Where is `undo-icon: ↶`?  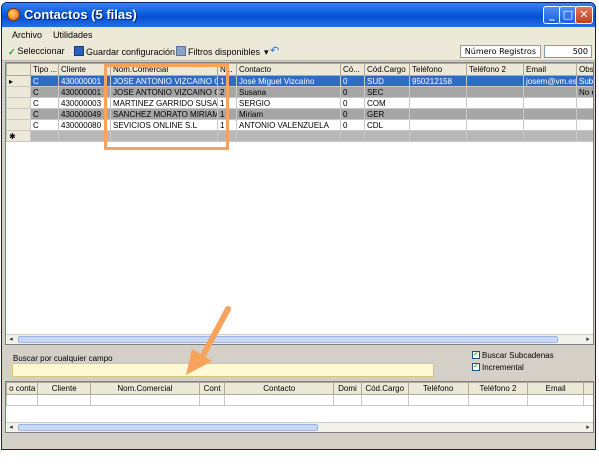
undo-icon: ↶ is located at coordinates (274, 50).